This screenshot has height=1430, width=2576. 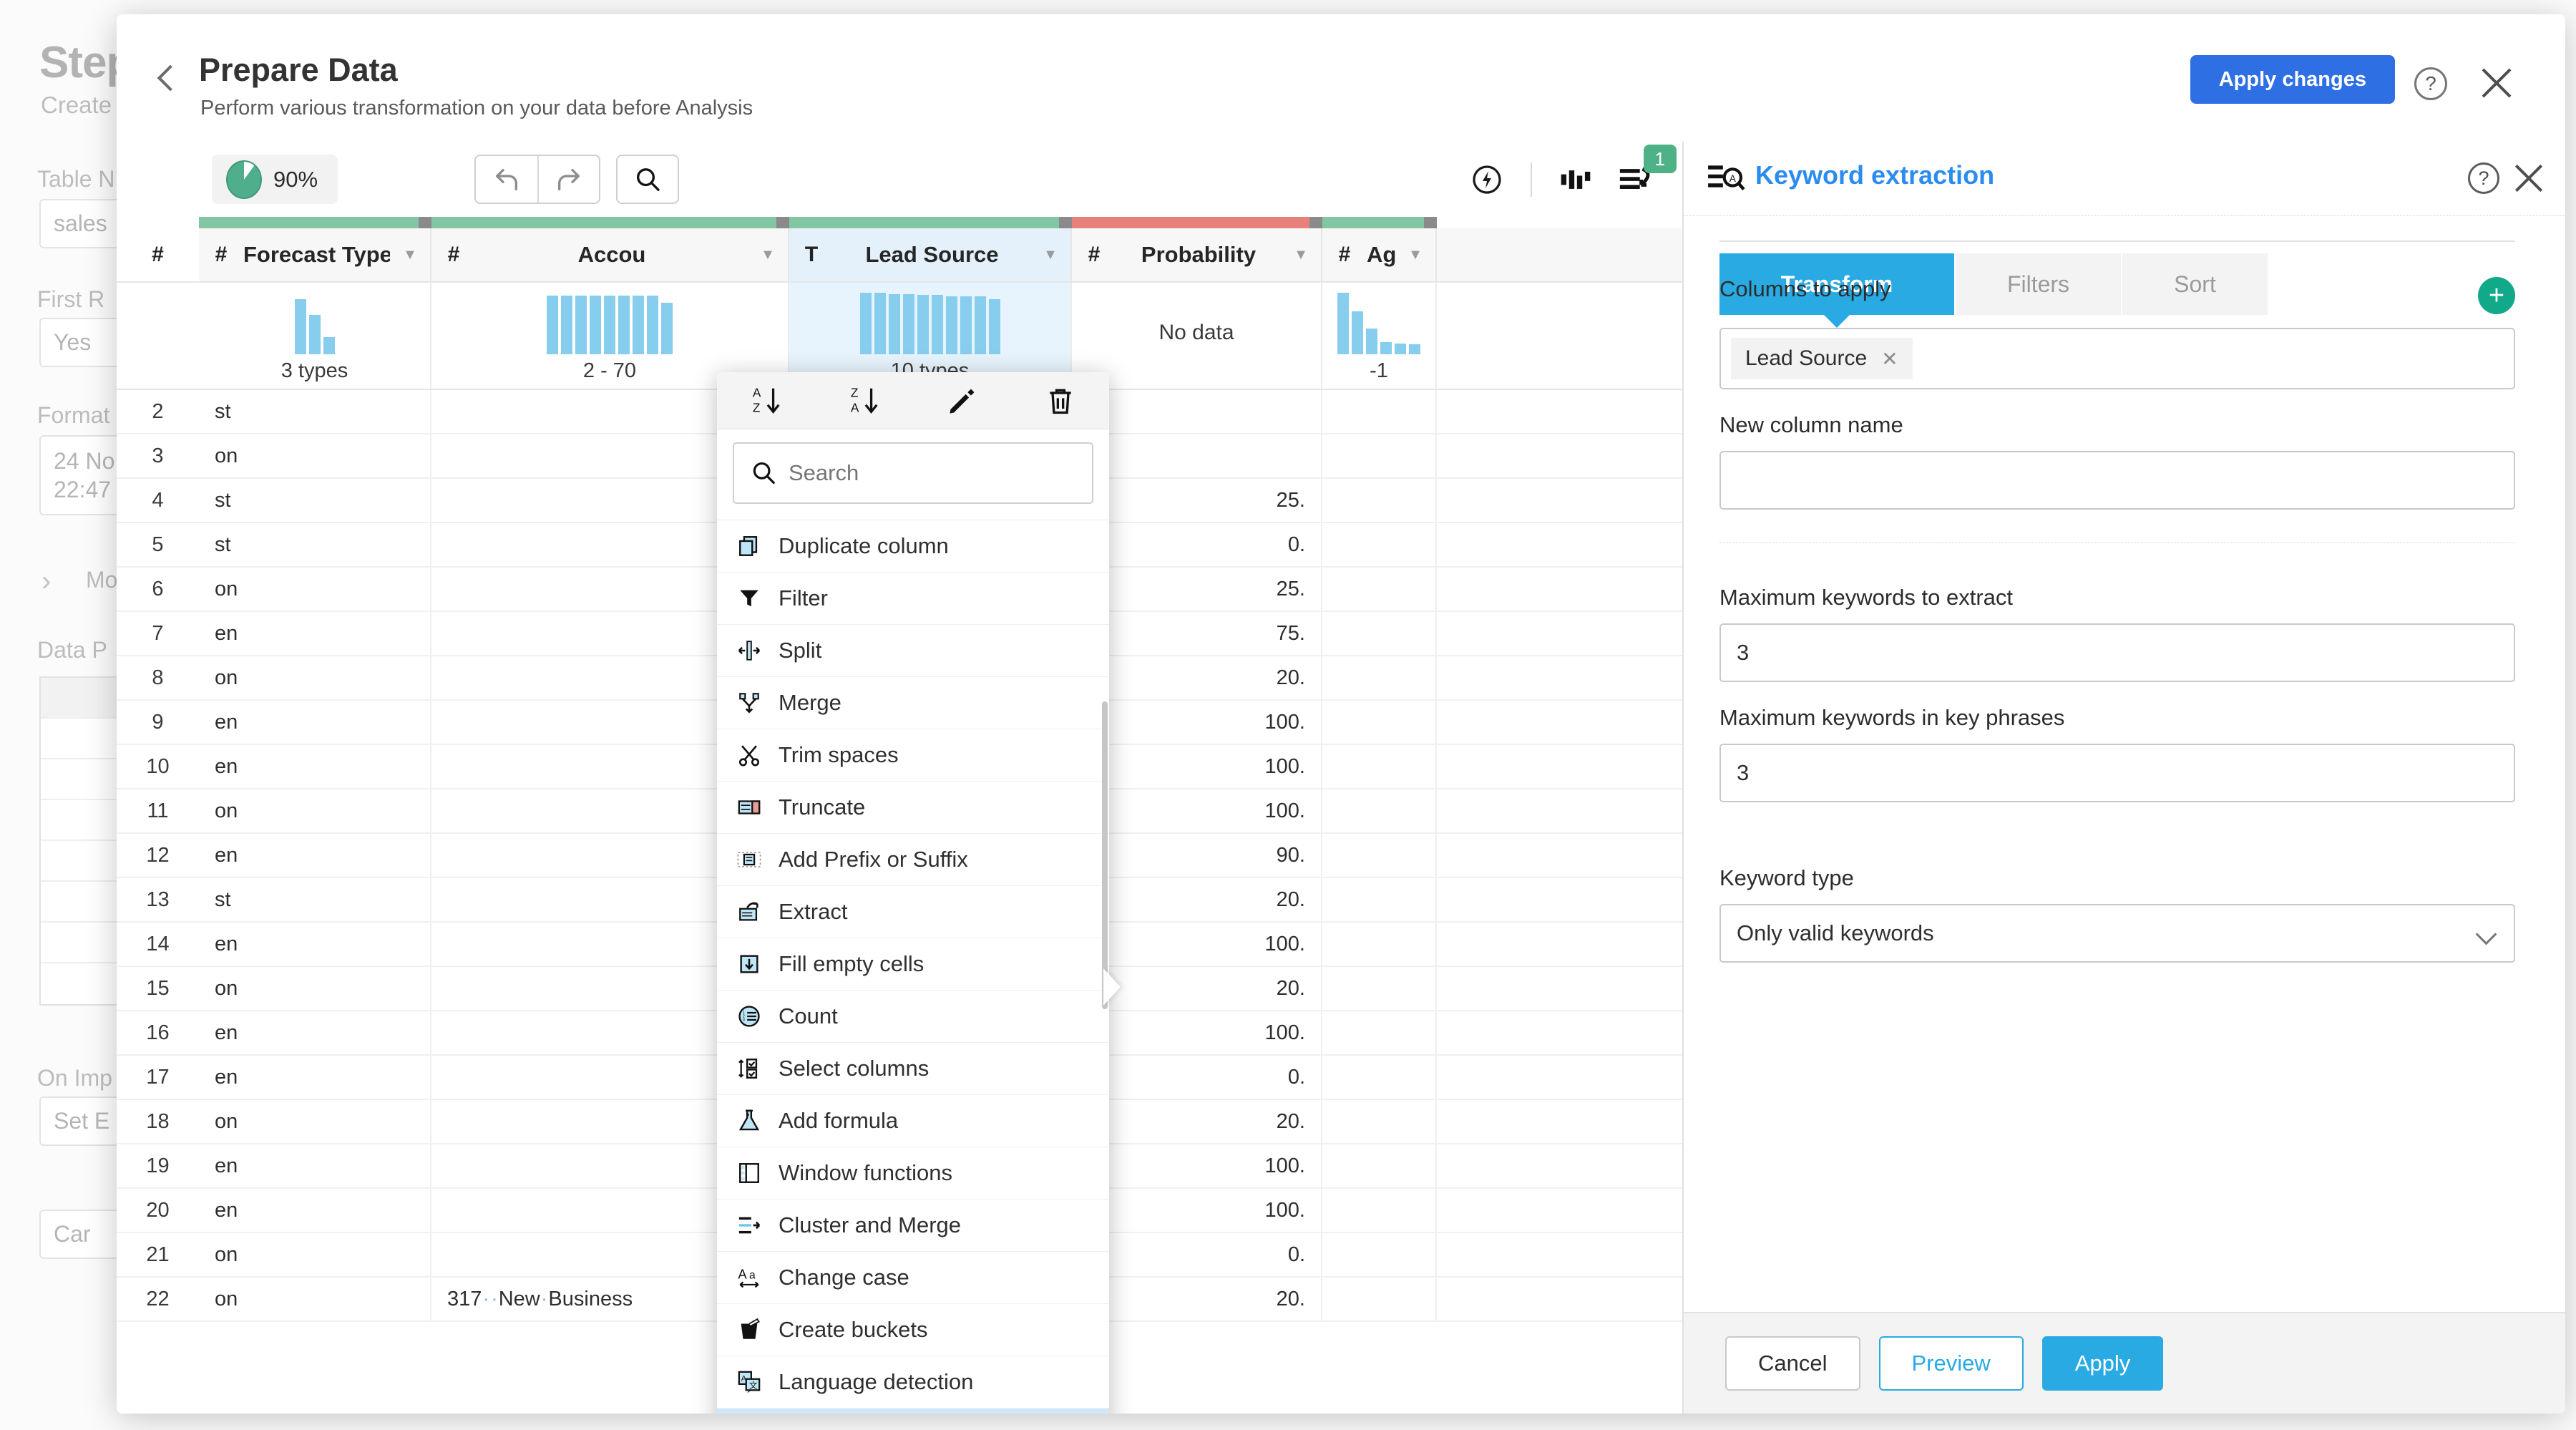 I want to click on menu-item-change-case: Aa Change case, so click(x=913, y=1278).